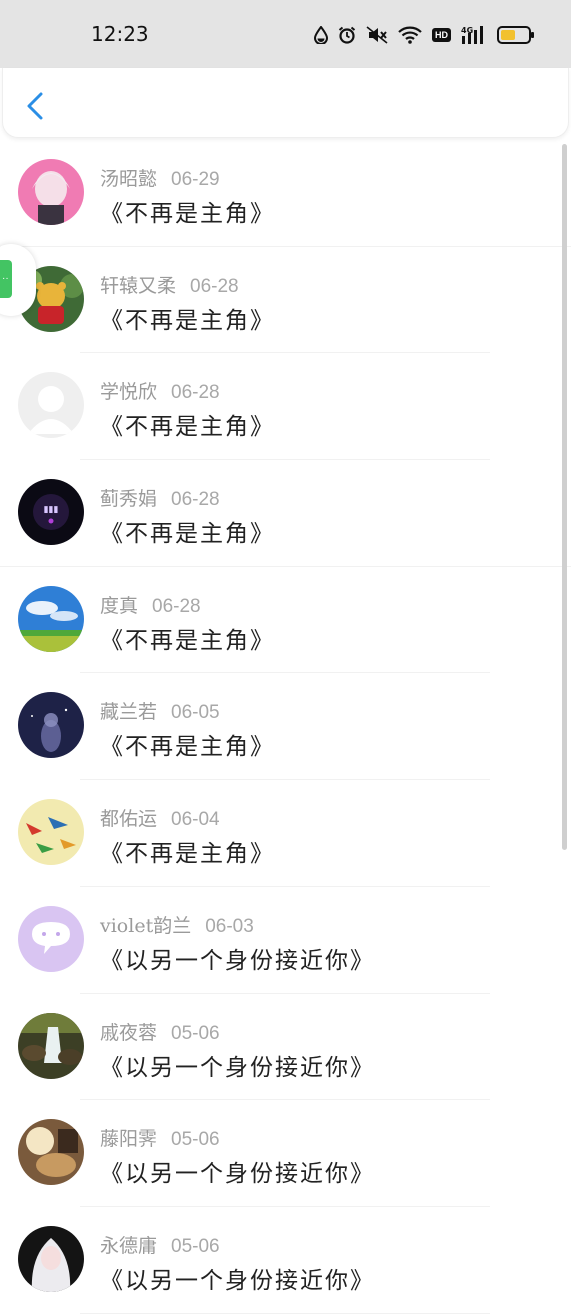  Describe the element at coordinates (441, 35) in the screenshot. I see `hd-icon: HD` at that location.